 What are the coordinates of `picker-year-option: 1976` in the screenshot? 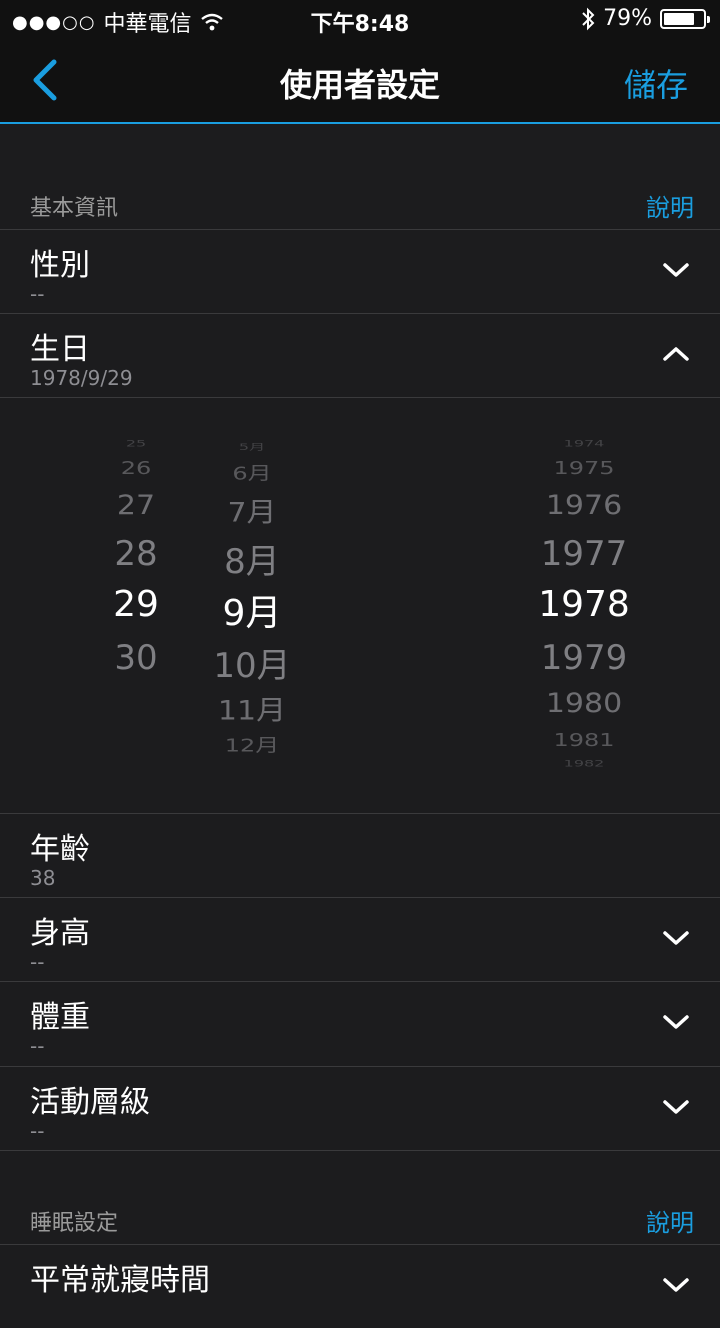 It's located at (584, 506).